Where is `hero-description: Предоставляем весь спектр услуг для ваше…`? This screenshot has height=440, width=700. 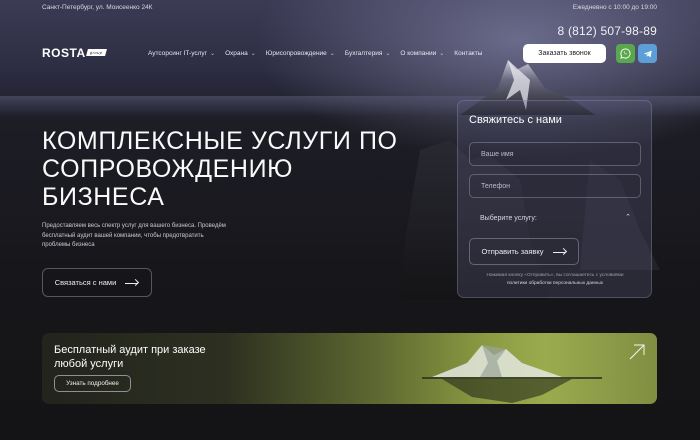
hero-description: Предоставляем весь спектр услуг для ваше… is located at coordinates (152, 236).